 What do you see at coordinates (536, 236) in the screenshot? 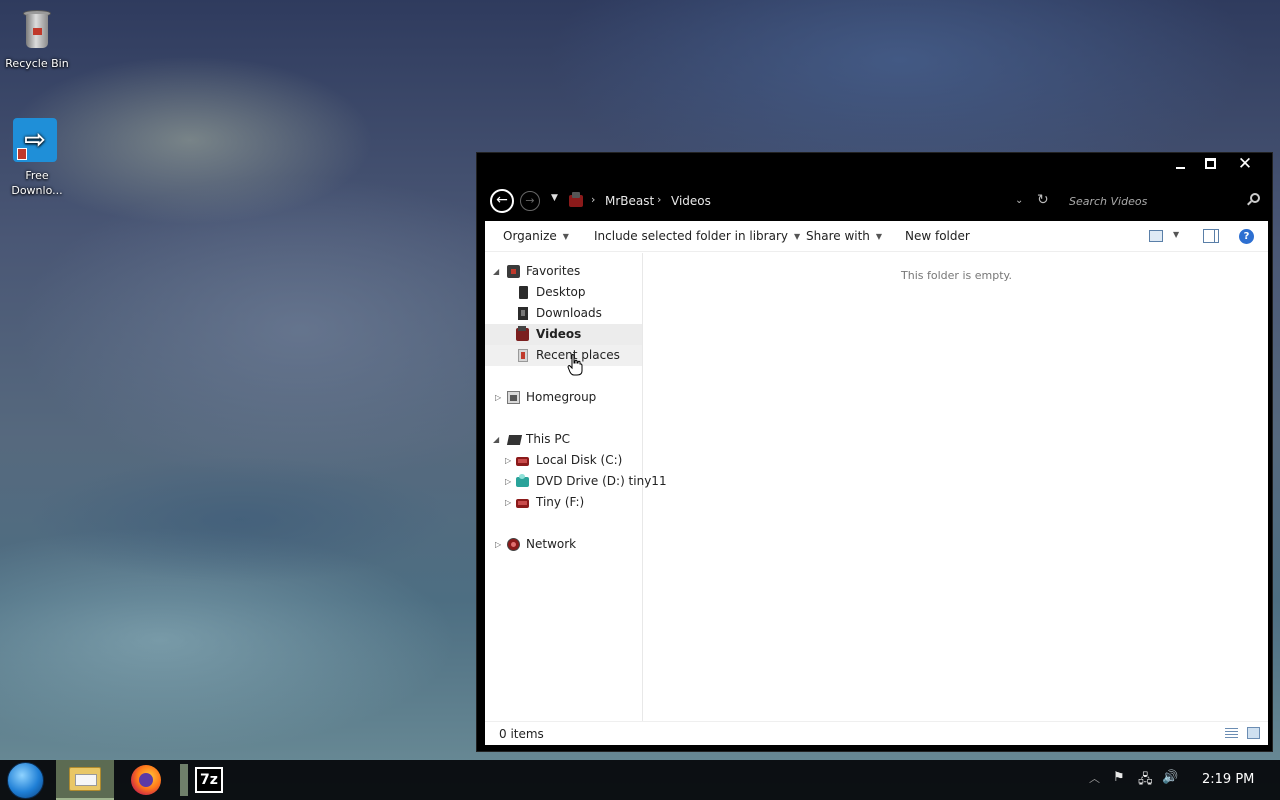
I see `organize-button: Organize ▼` at bounding box center [536, 236].